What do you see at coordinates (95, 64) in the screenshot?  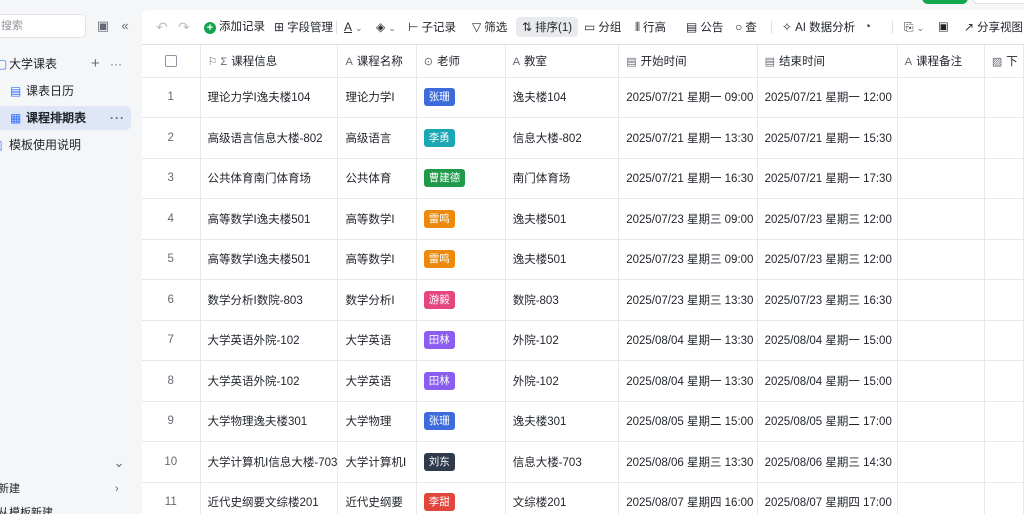 I see `plus-icon: +` at bounding box center [95, 64].